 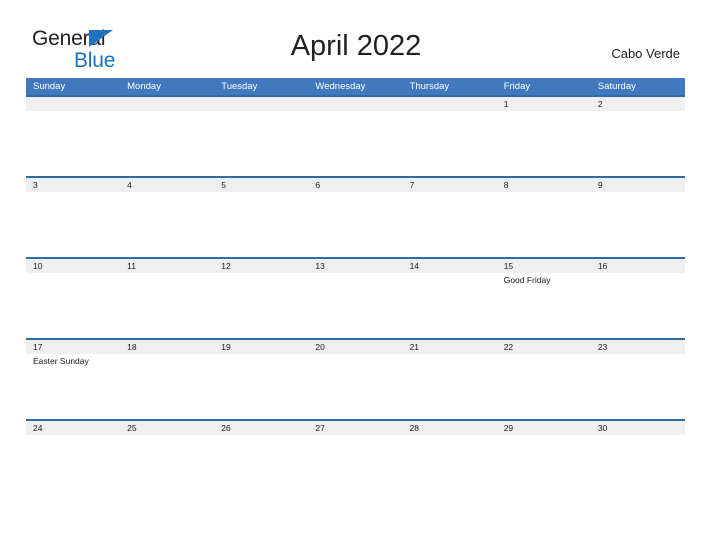 I want to click on day-number: 22, so click(x=508, y=347).